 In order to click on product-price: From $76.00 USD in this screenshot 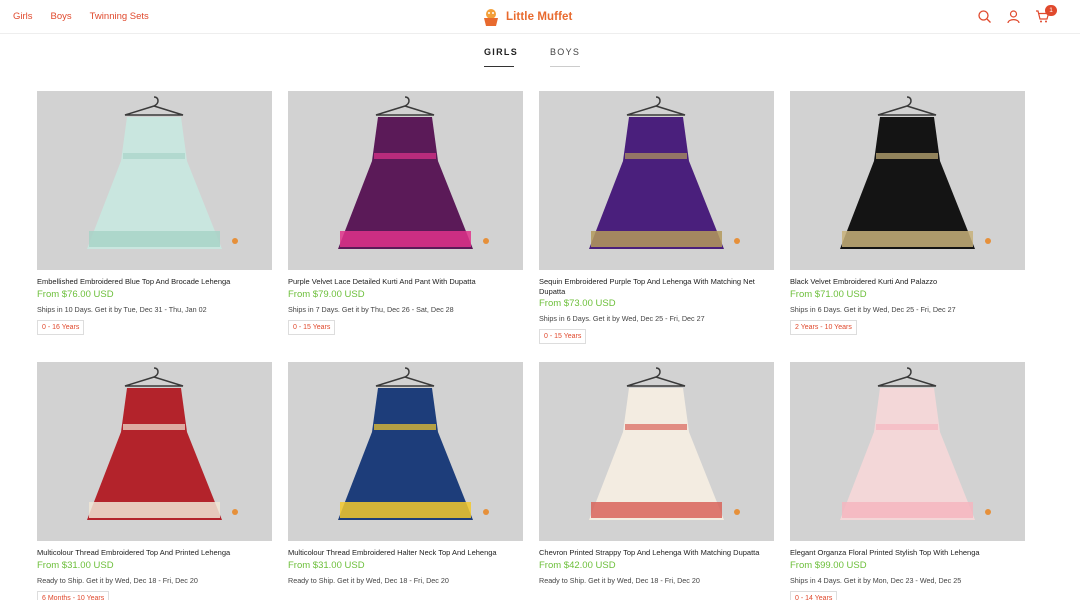, I will do `click(75, 294)`.